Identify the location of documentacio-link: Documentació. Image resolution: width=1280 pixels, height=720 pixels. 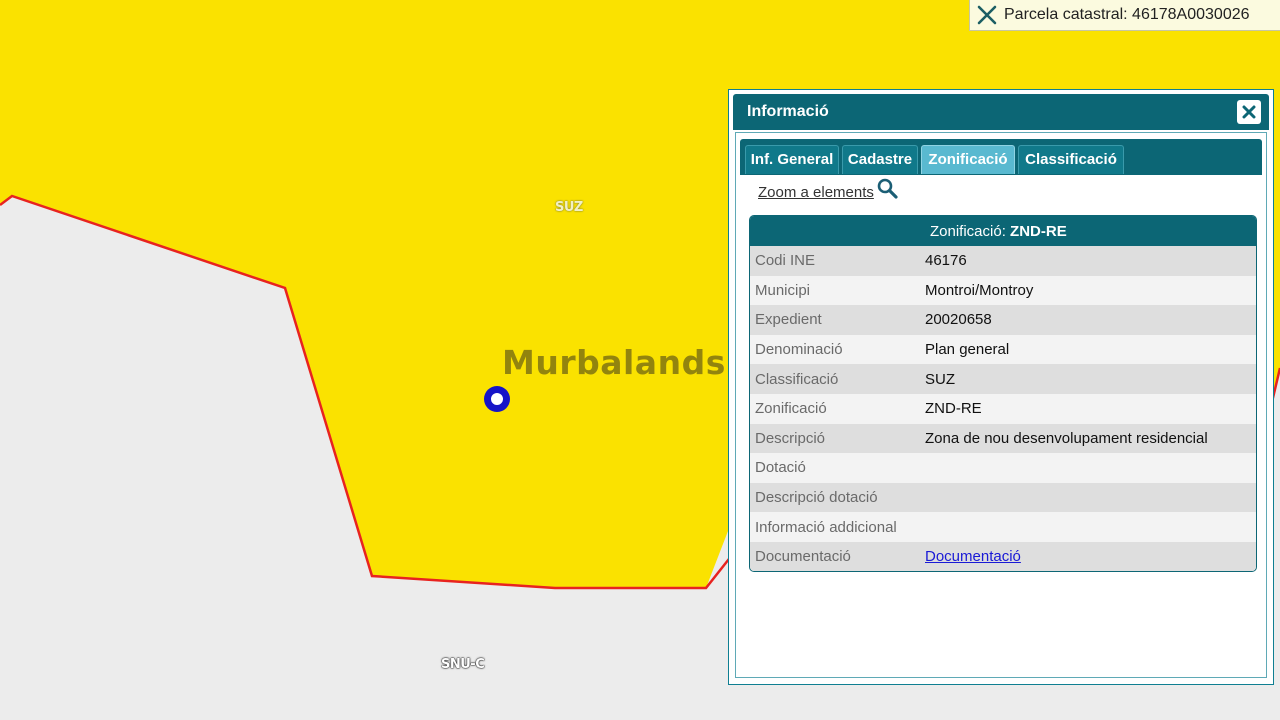
(973, 556).